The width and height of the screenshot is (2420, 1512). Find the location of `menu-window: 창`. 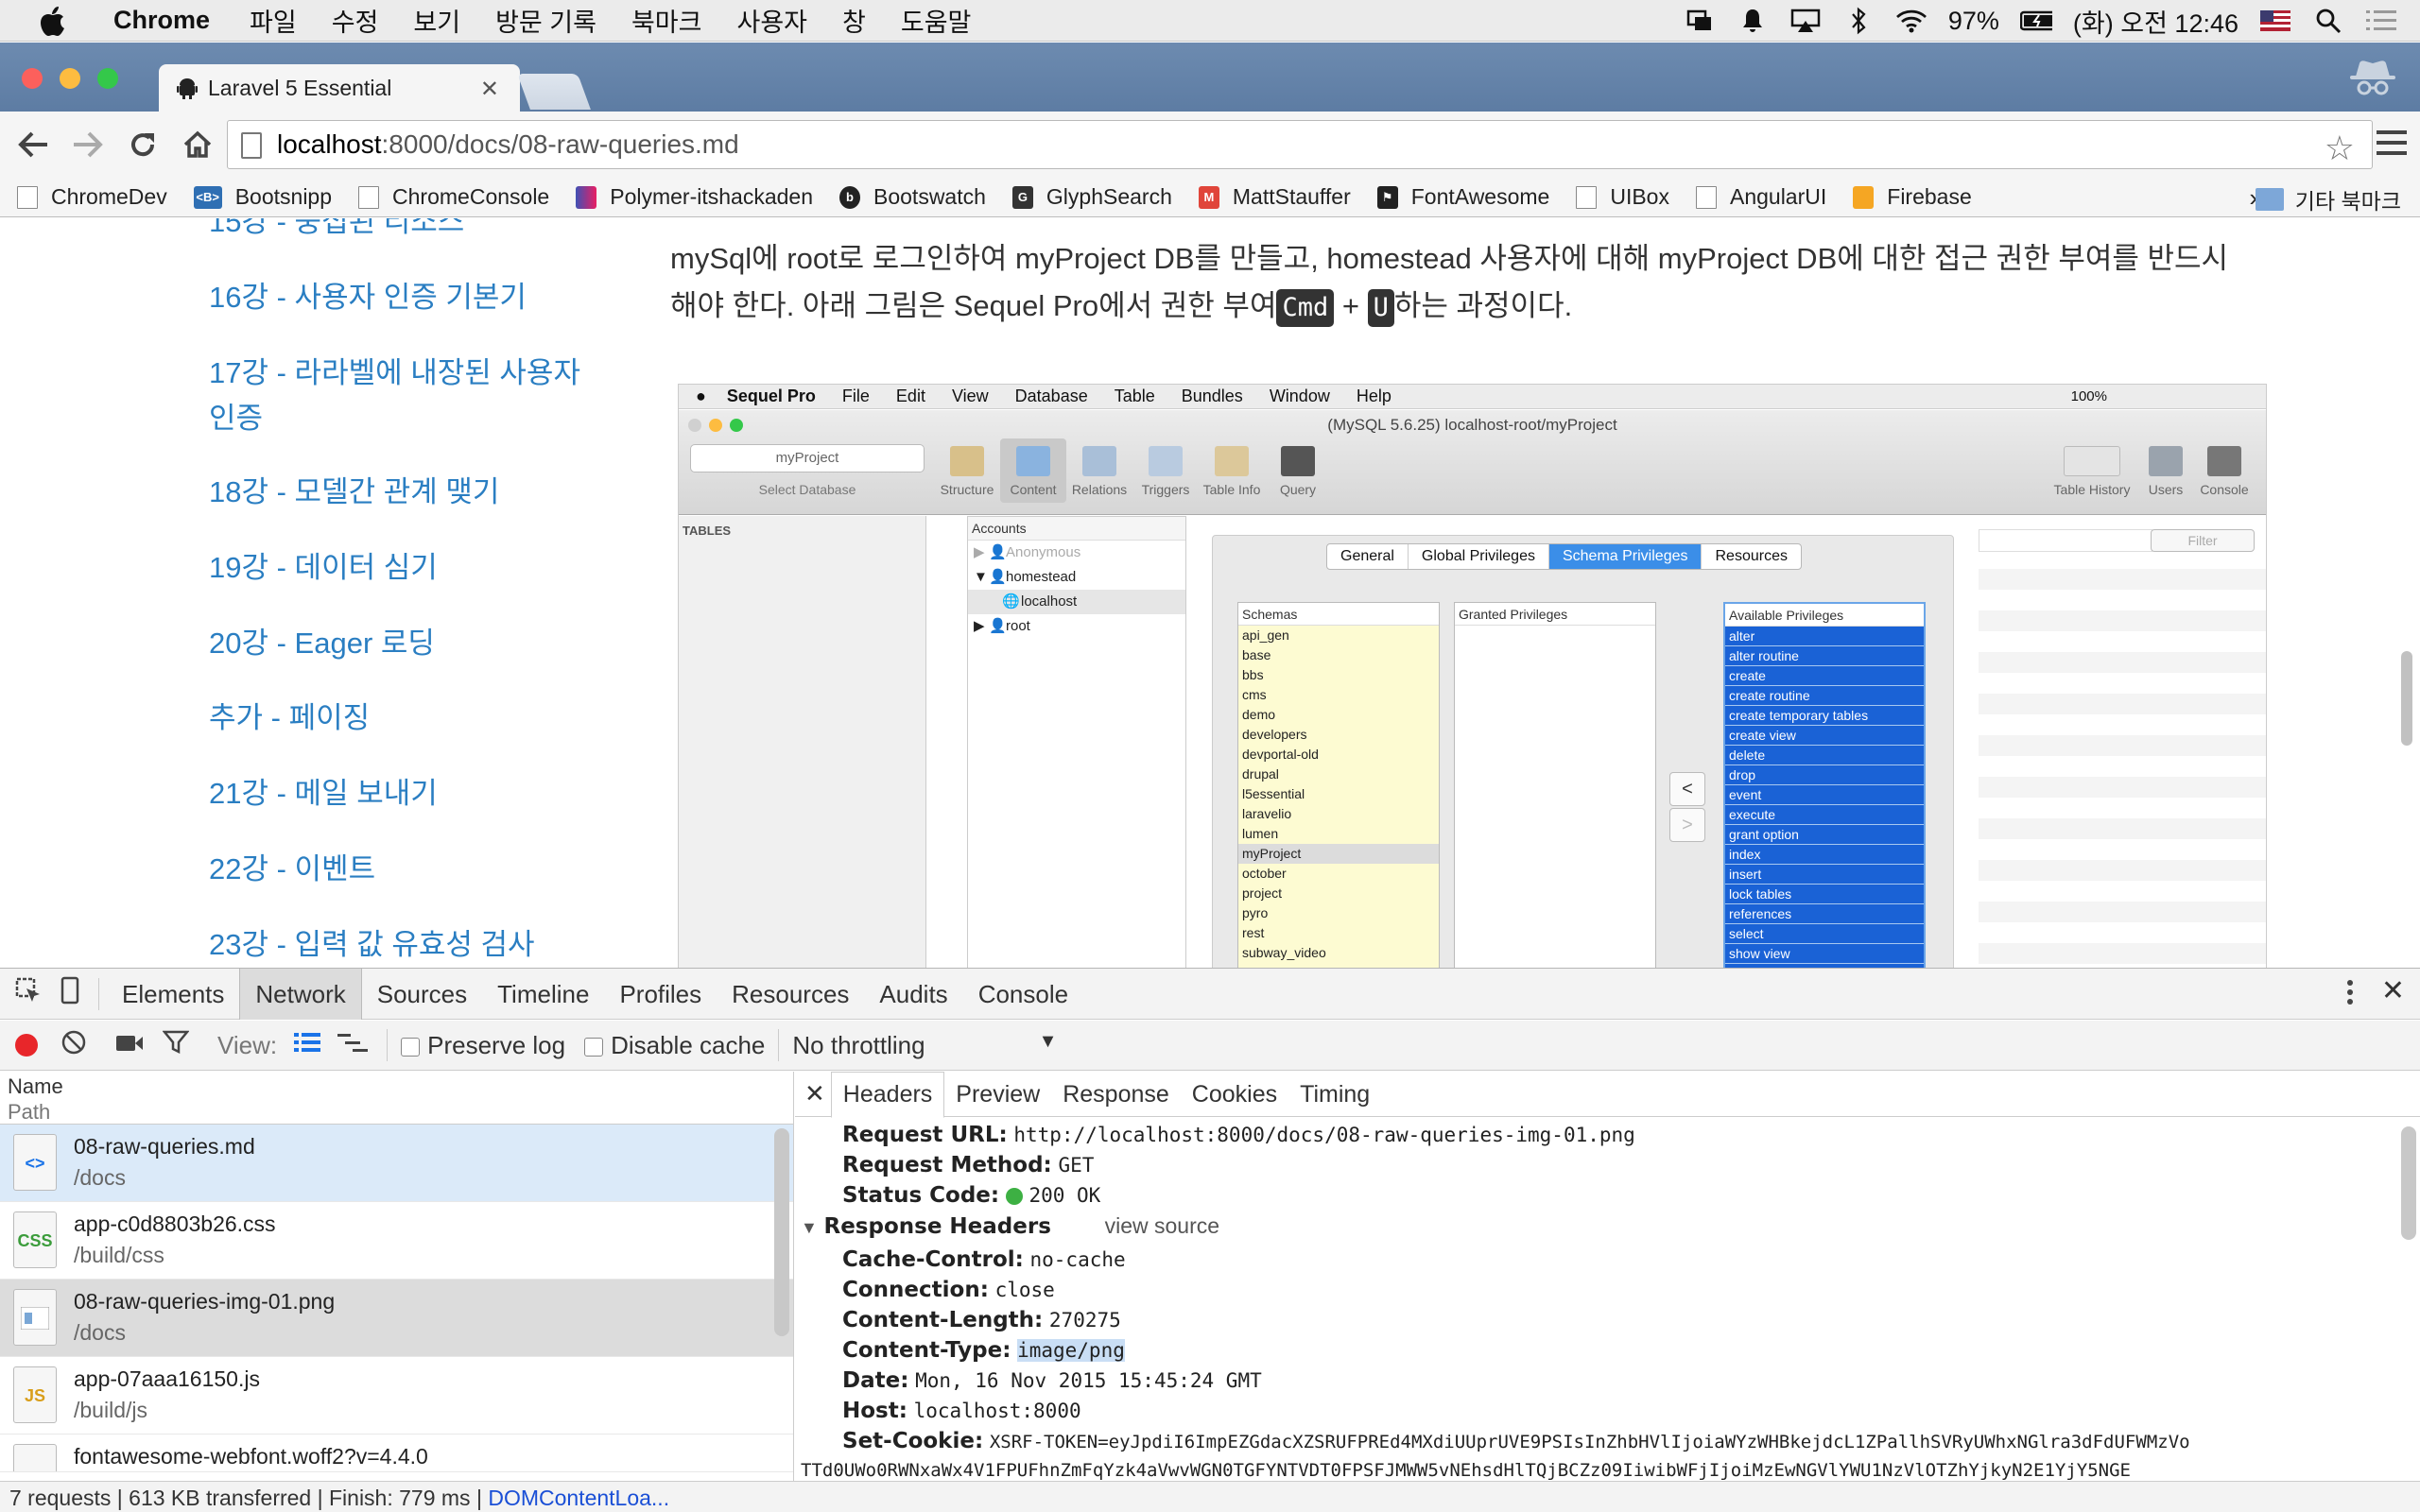

menu-window: 창 is located at coordinates (854, 20).